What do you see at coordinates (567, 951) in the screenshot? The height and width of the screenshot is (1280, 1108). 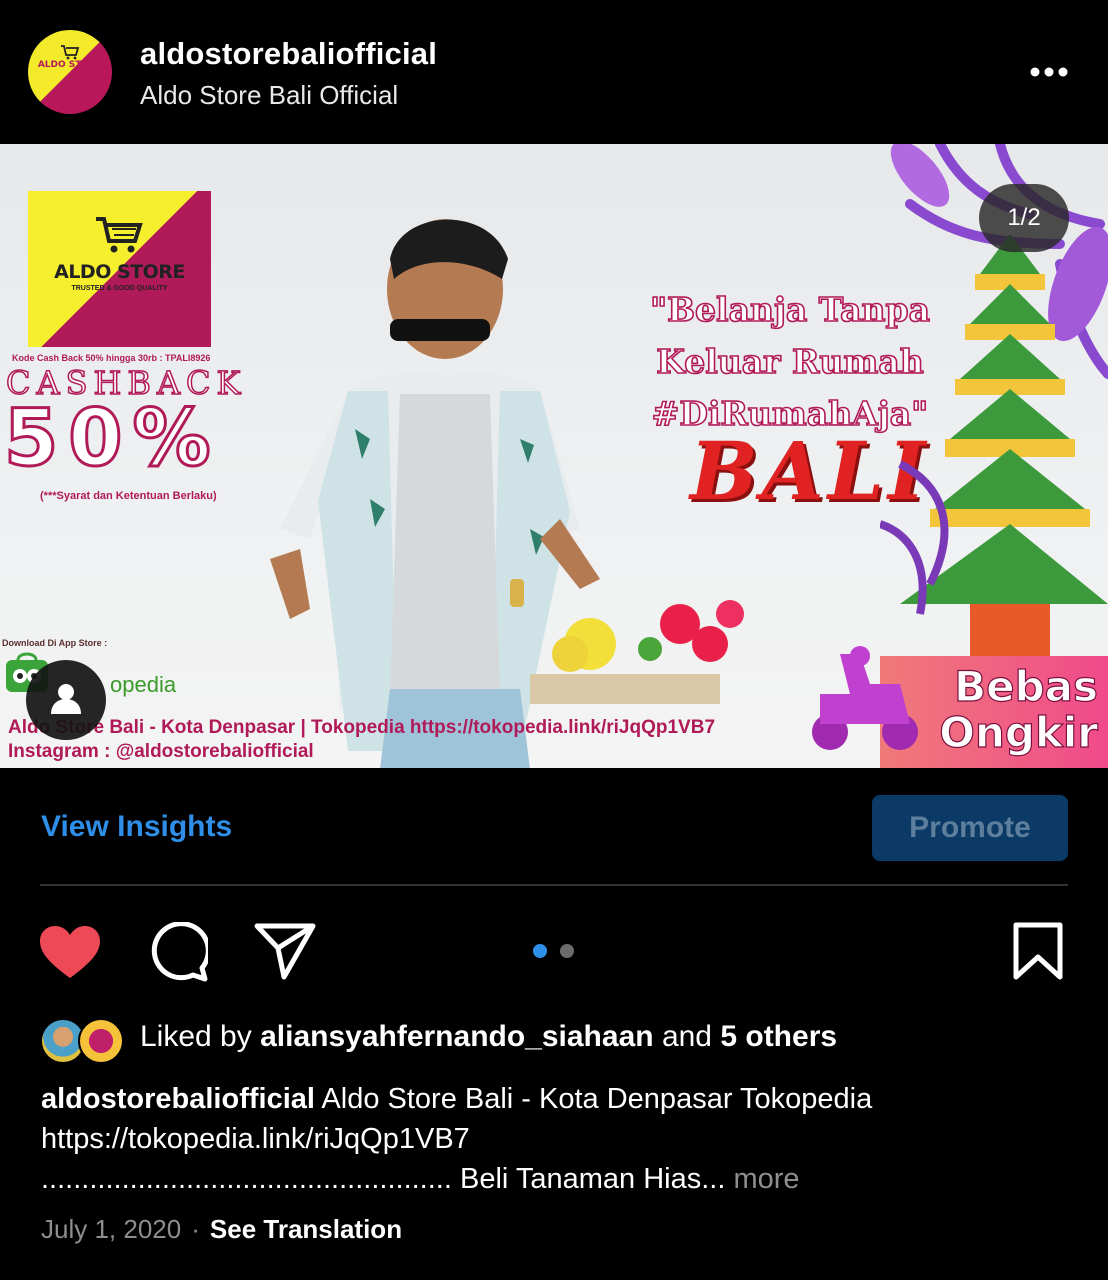 I see `carousel-dot` at bounding box center [567, 951].